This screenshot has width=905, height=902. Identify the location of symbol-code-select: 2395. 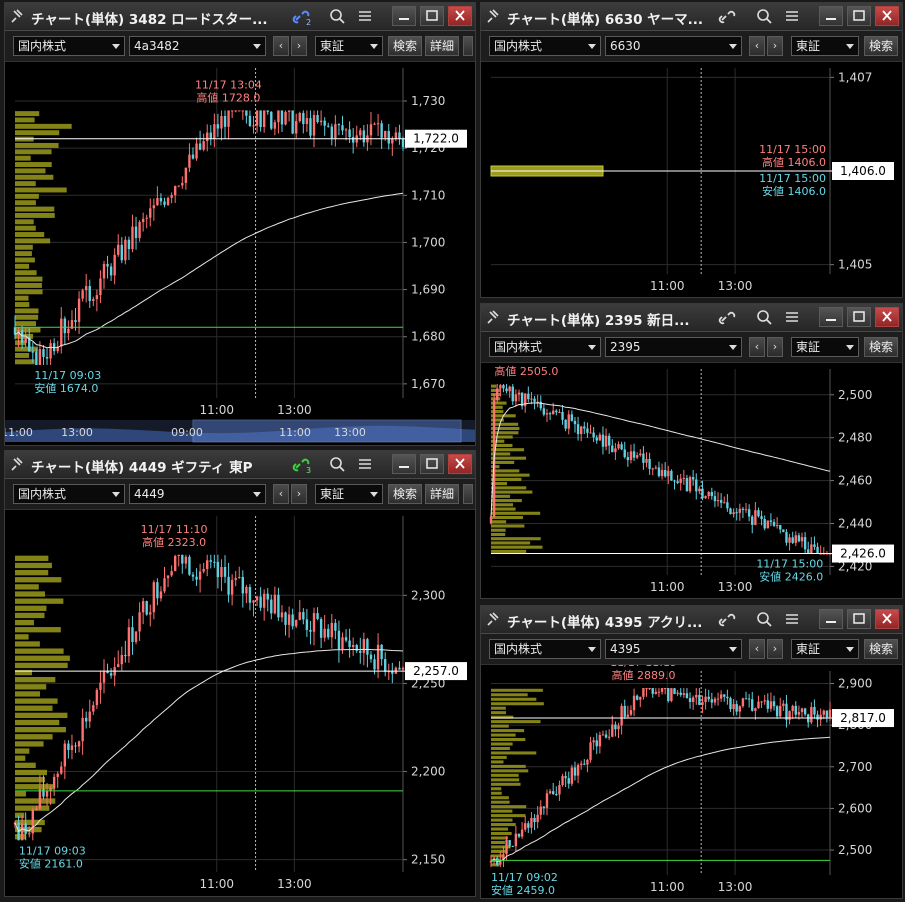
(673, 347).